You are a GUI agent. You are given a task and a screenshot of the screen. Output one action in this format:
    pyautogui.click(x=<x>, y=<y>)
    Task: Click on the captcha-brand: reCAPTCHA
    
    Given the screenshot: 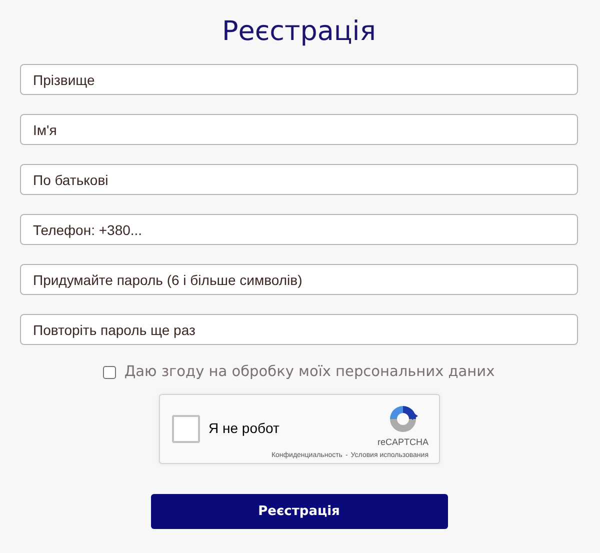 What is the action you would take?
    pyautogui.click(x=402, y=442)
    